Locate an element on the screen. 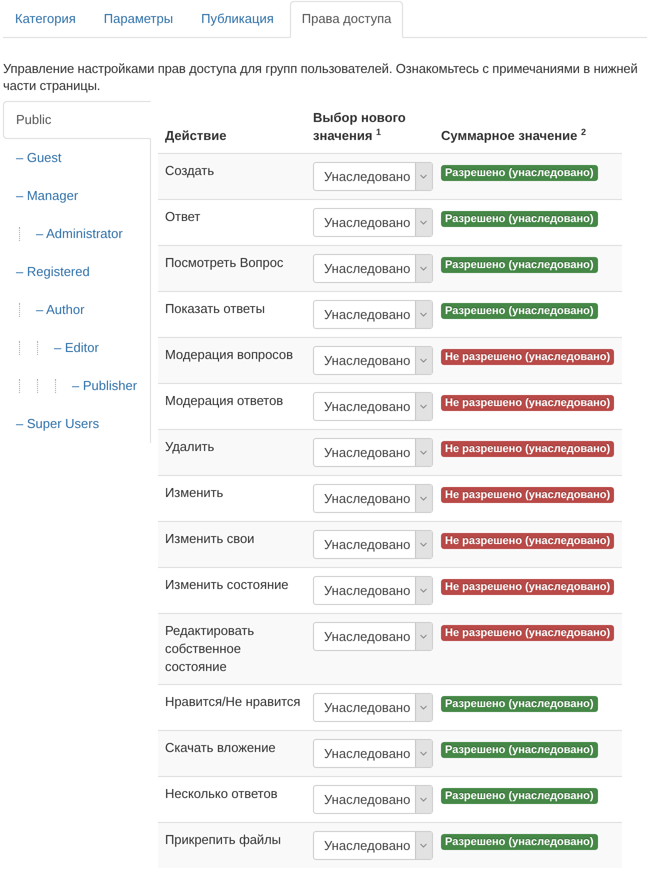 The width and height of the screenshot is (647, 871). column-header: Суммарное значение $^{2}$ is located at coordinates (527, 127).